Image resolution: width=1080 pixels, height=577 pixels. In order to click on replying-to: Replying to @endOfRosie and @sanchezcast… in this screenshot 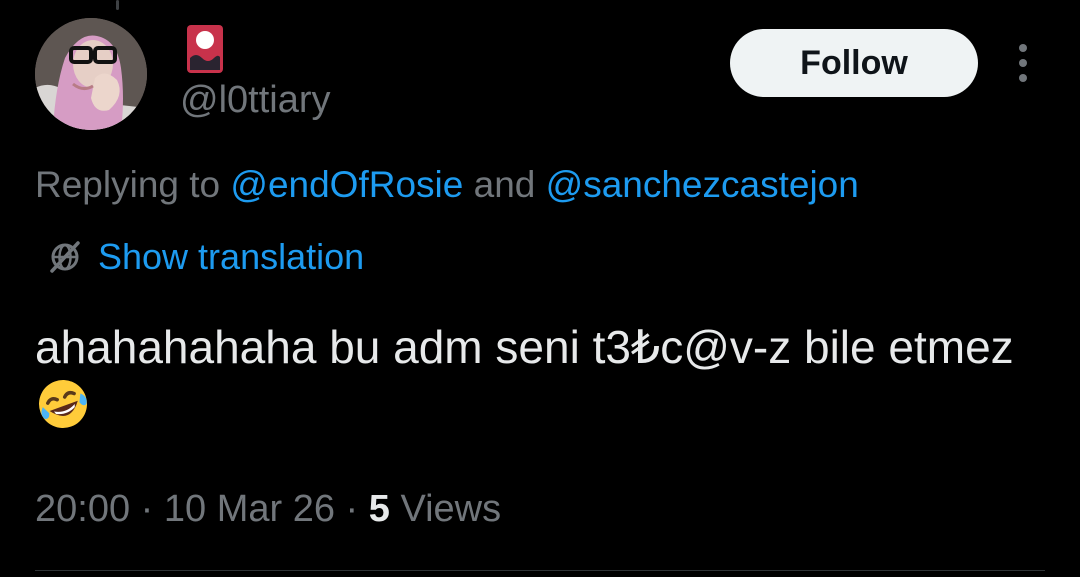, I will do `click(447, 185)`.